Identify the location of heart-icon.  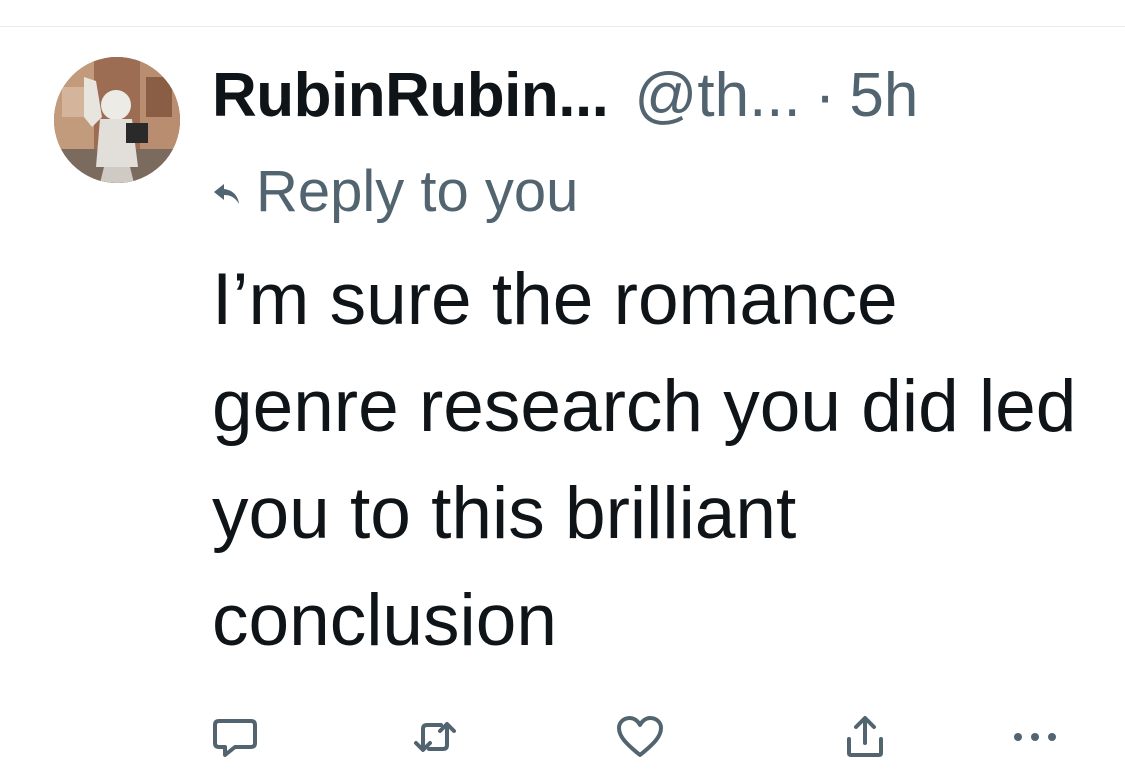
(640, 736).